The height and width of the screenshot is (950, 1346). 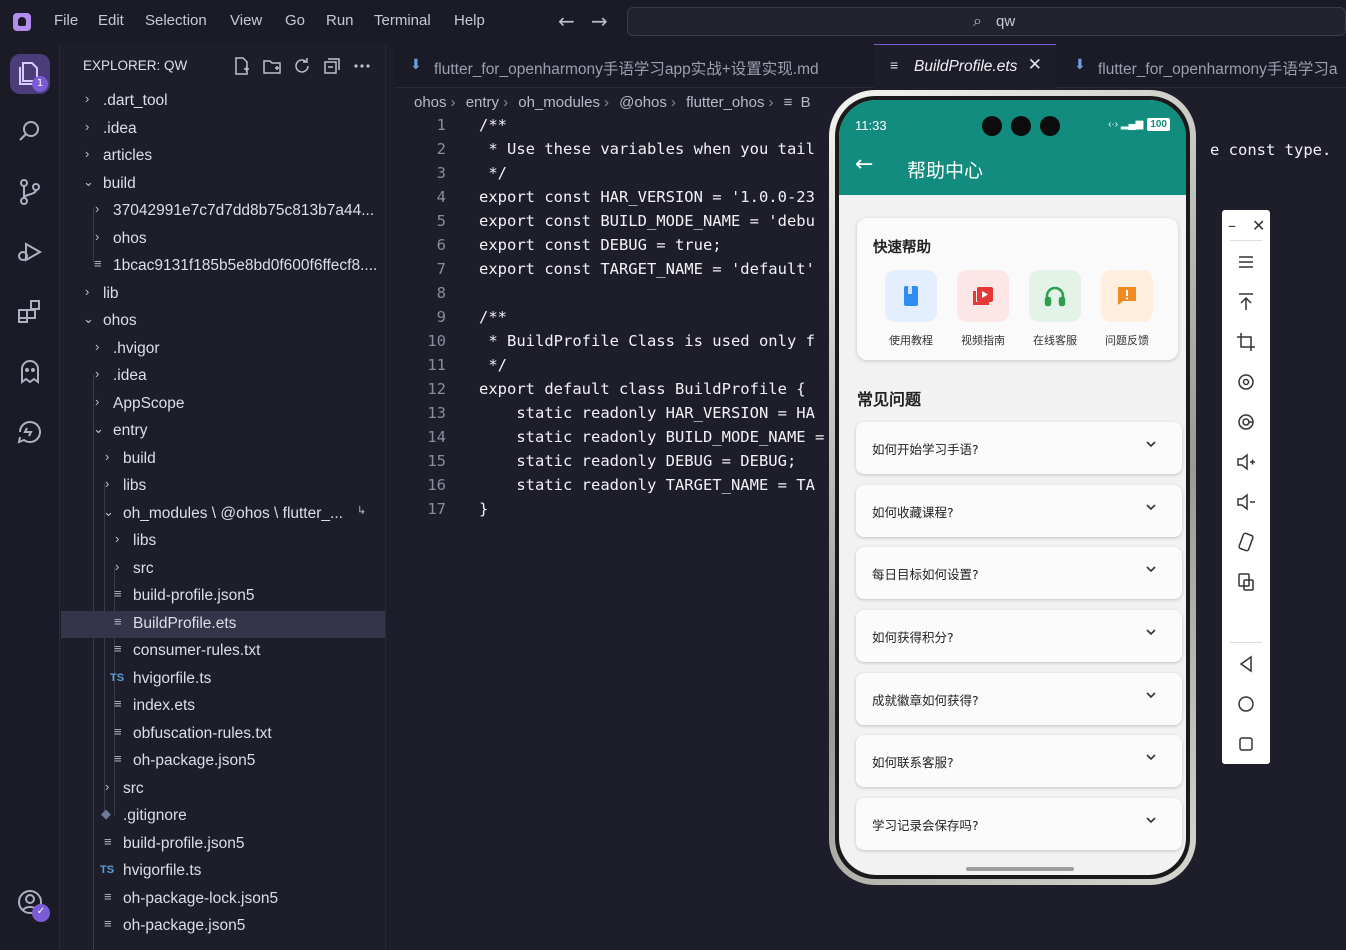 What do you see at coordinates (223, 734) in the screenshot?
I see `tree-item-file: ≡ obfuscation-rules.txt` at bounding box center [223, 734].